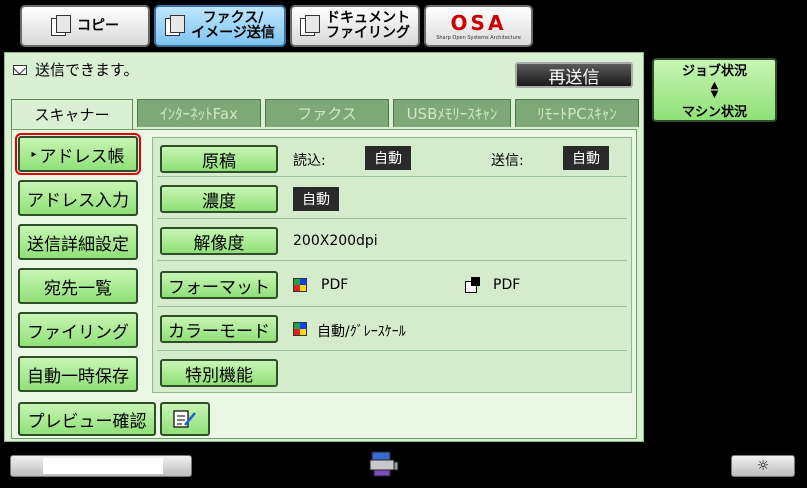 The image size is (807, 488). I want to click on color-mode-icon, so click(300, 329).